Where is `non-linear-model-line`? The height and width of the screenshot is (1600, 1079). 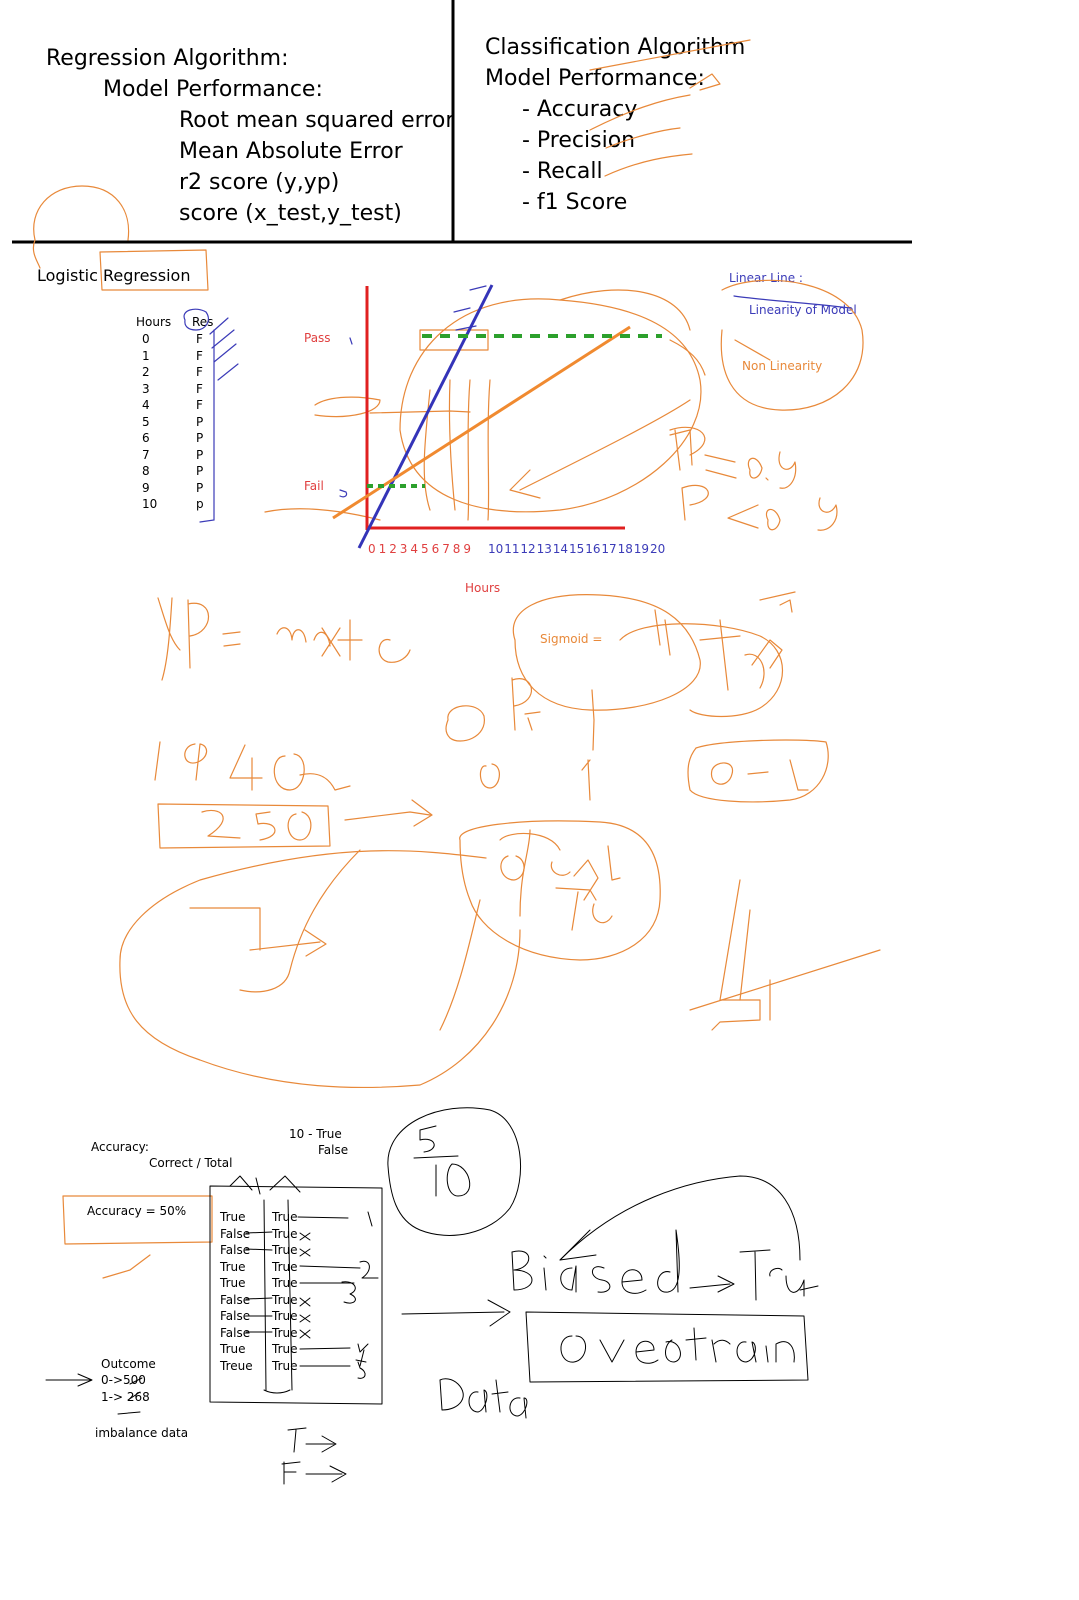
non-linear-model-line is located at coordinates (481, 422).